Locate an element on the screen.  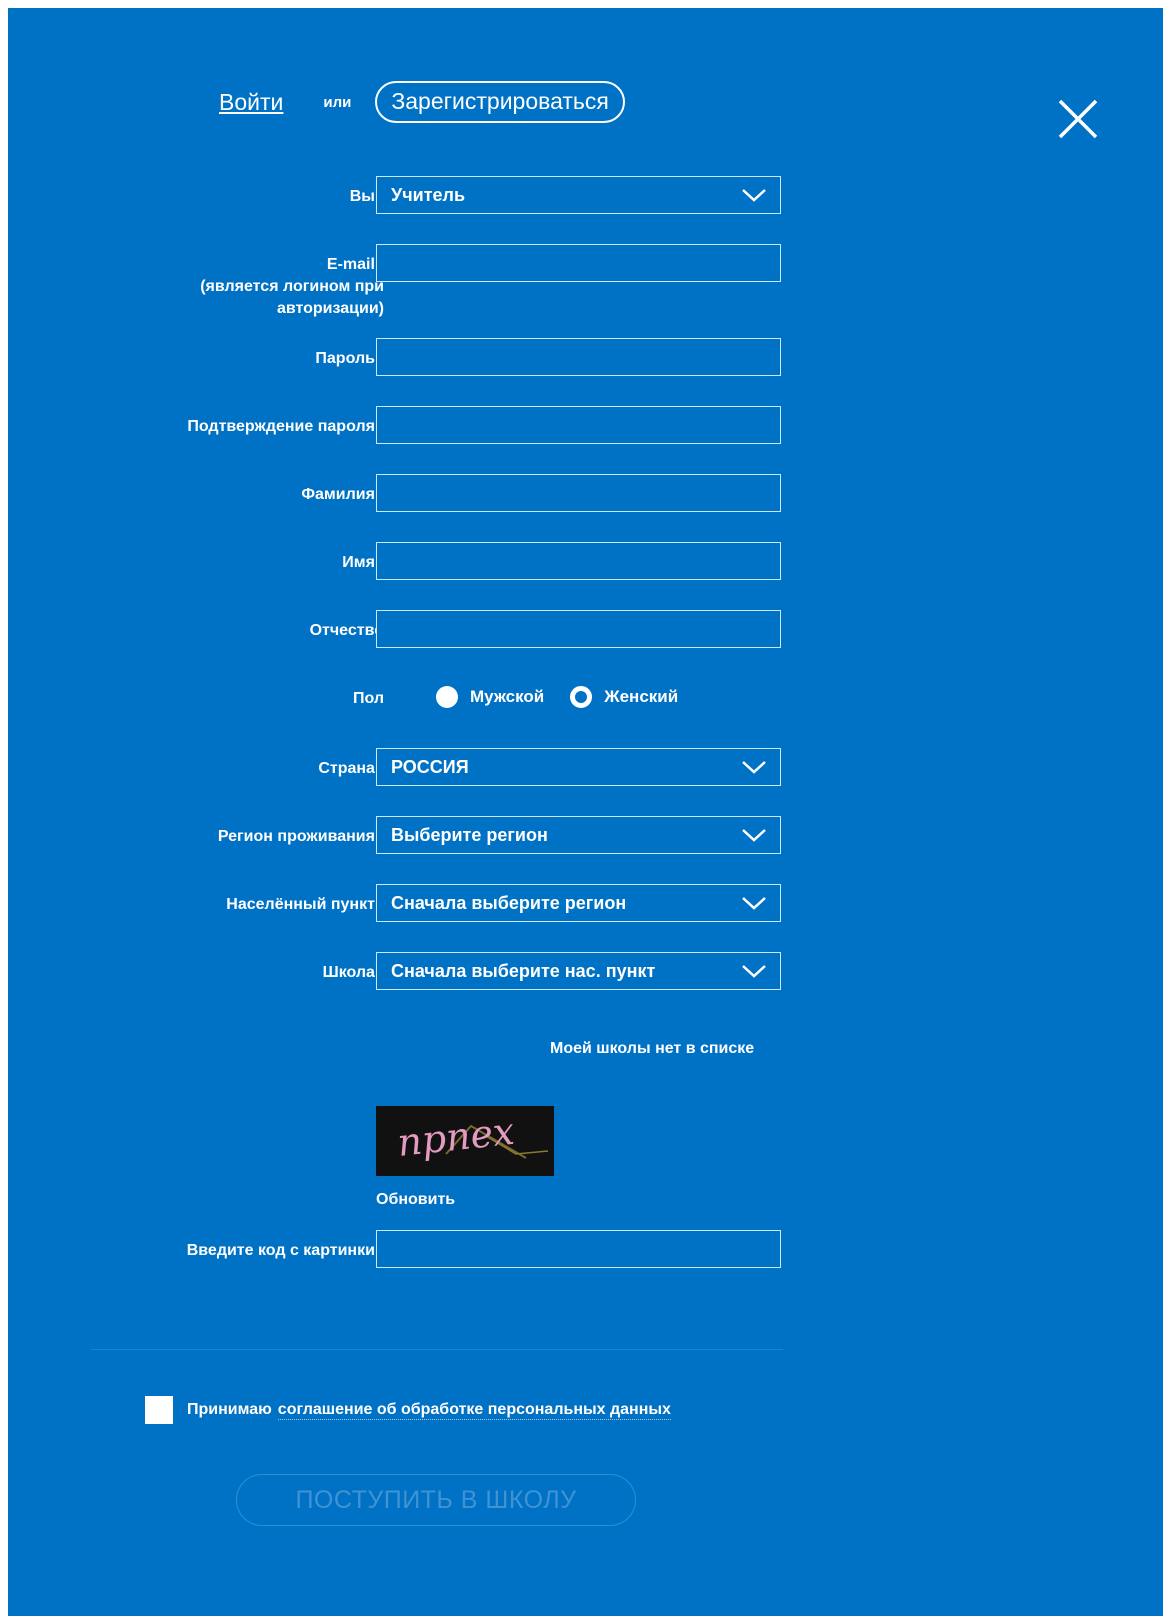
email-hint-line1: (является логином при is located at coordinates (292, 286).